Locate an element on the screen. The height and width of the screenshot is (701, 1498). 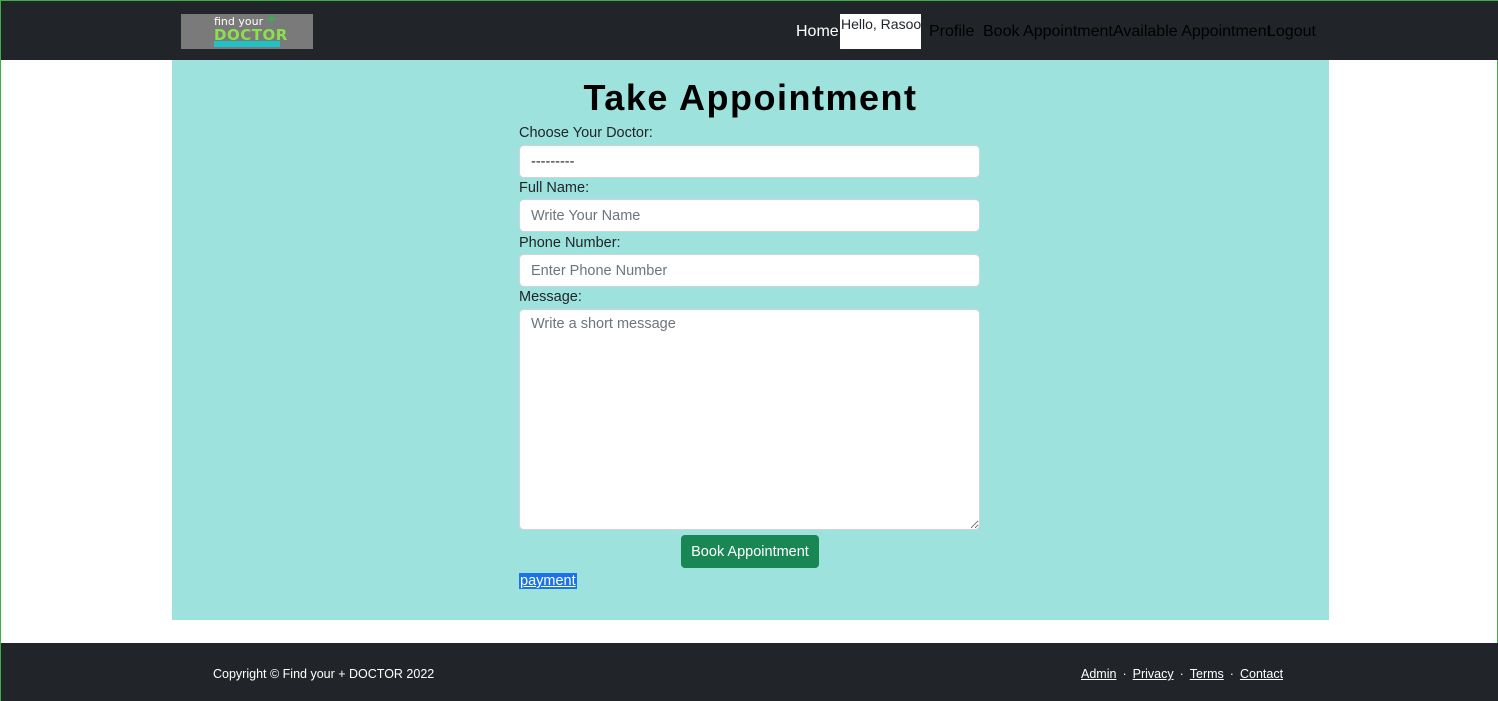
phone-label: Phone Number: is located at coordinates (570, 243).